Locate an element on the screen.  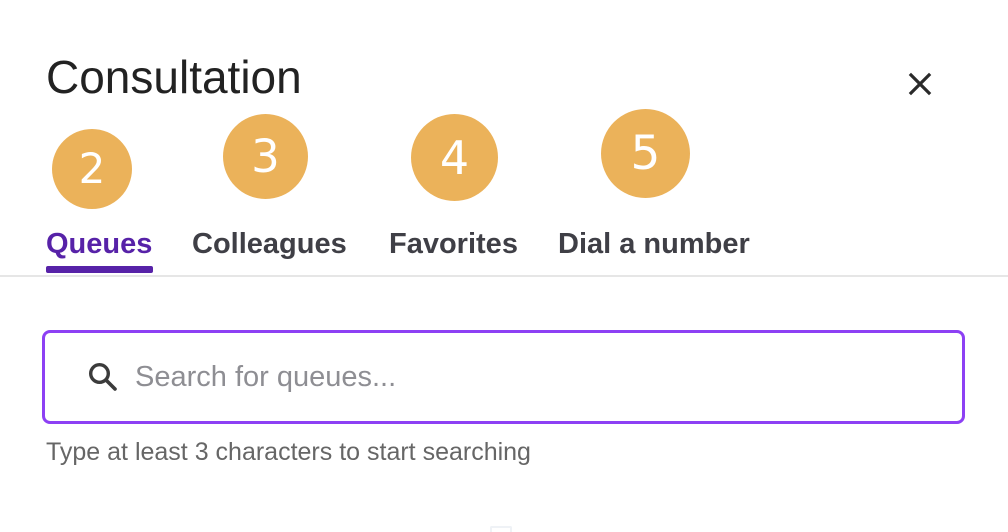
tab-divider is located at coordinates (504, 276).